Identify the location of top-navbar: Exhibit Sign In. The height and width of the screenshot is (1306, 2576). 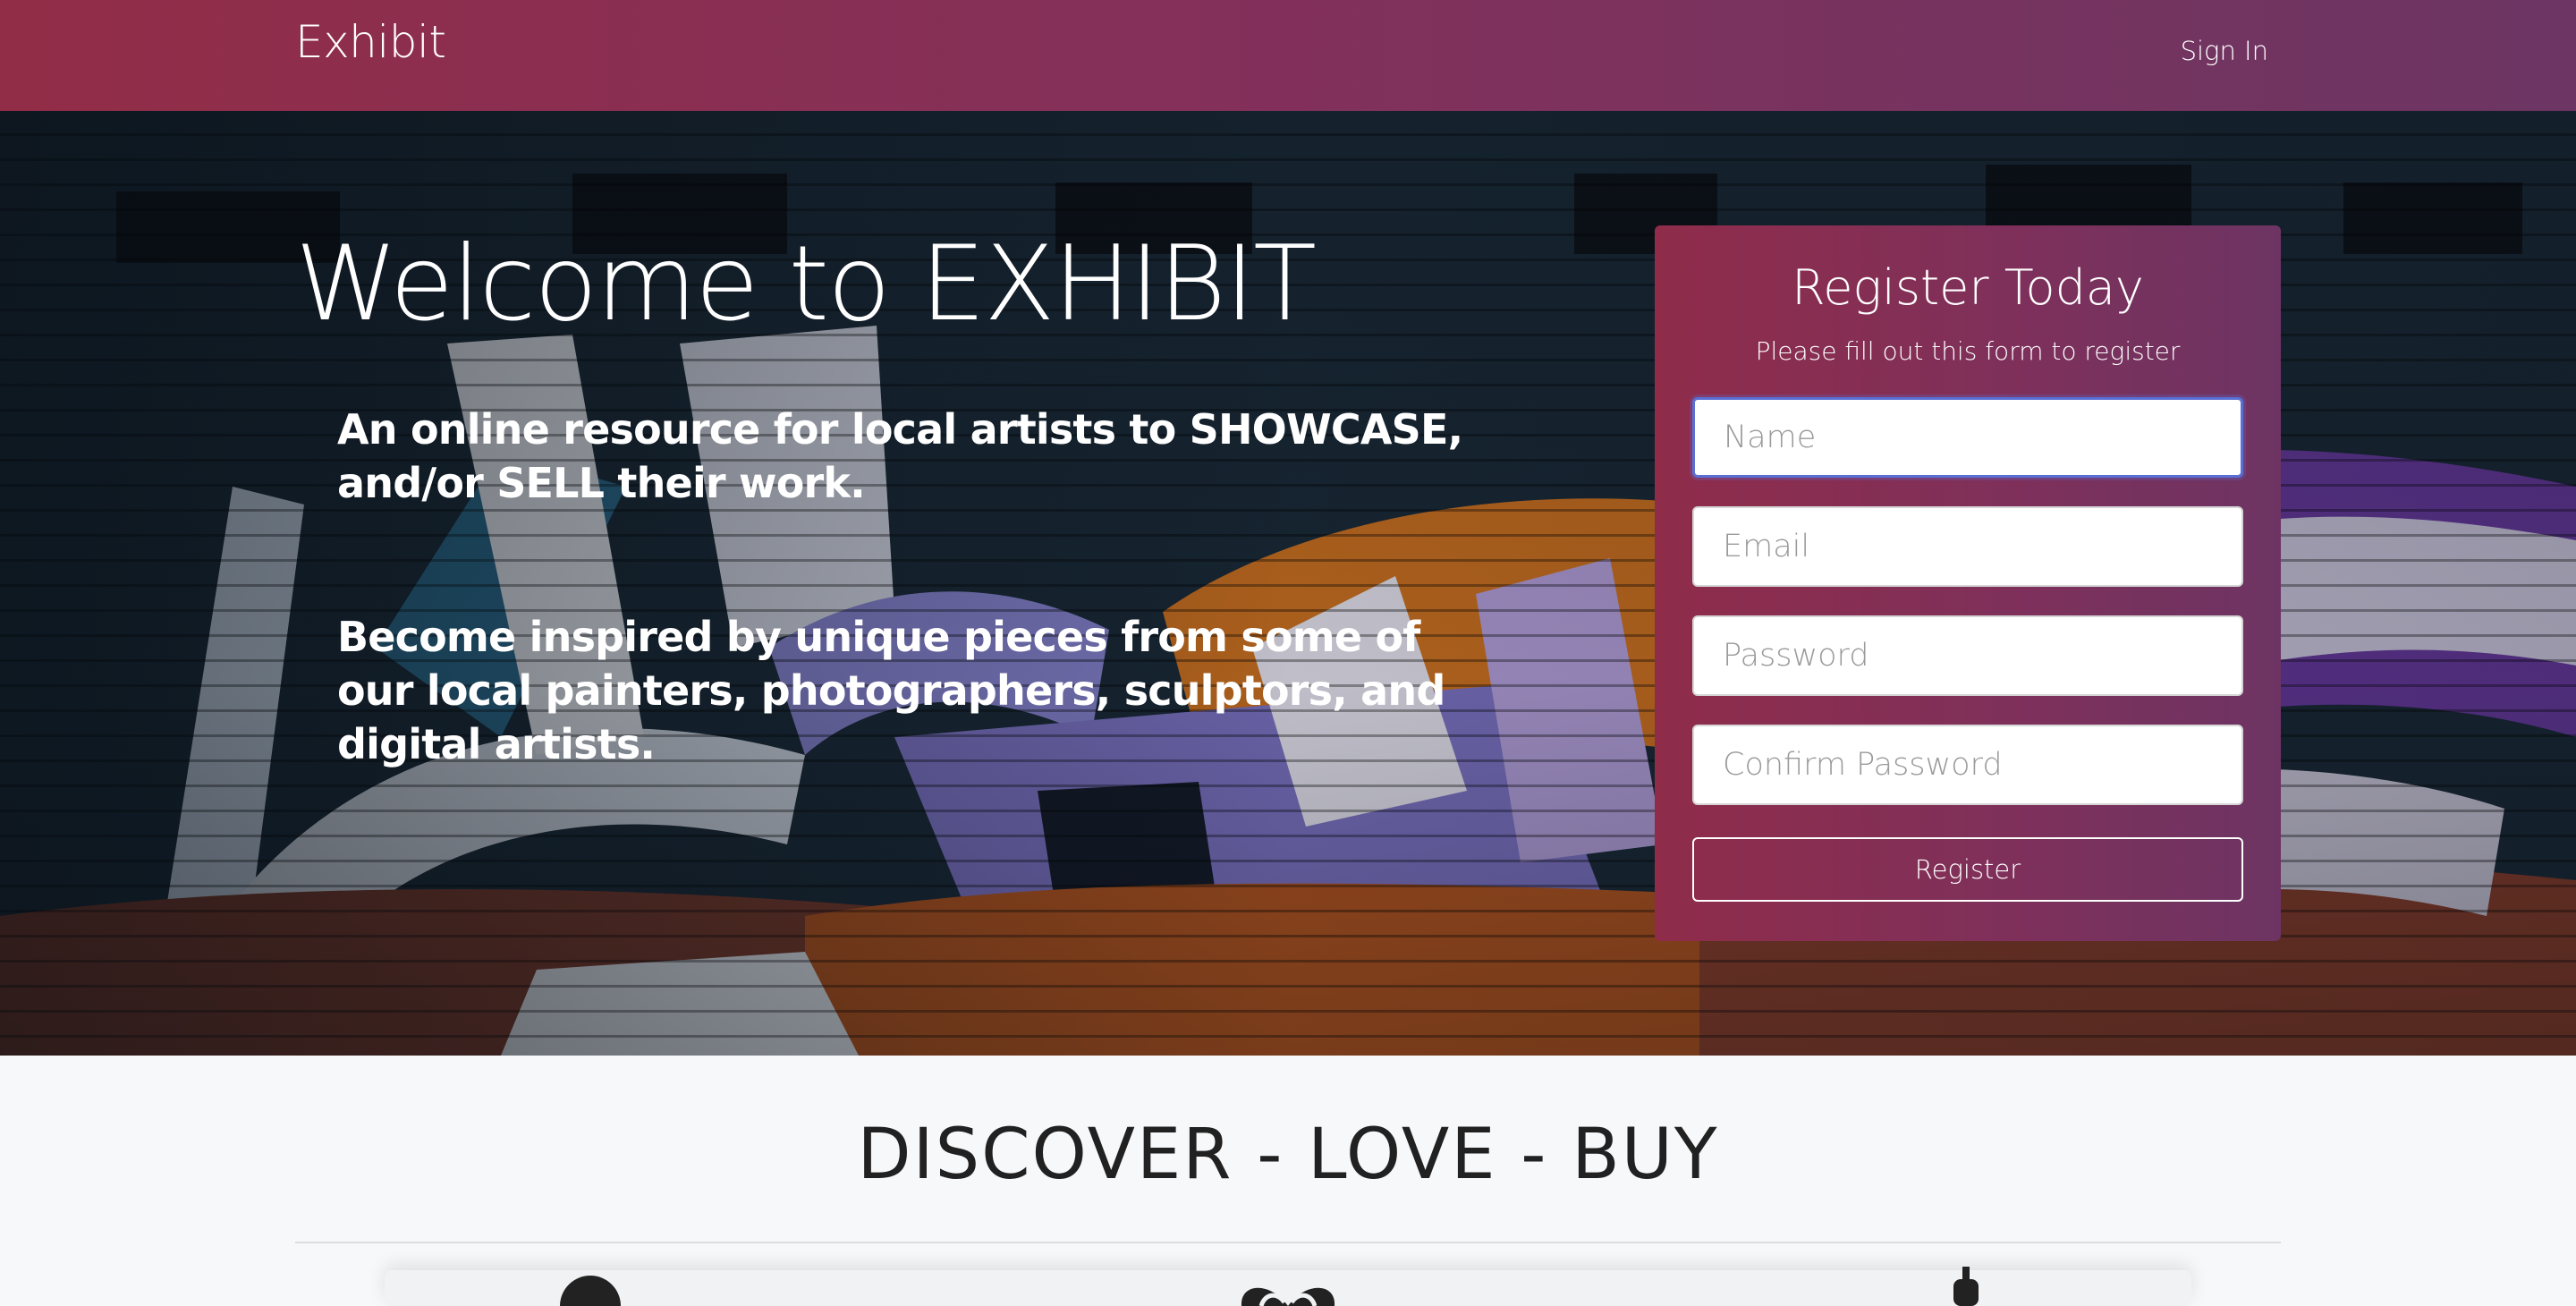
(1288, 55).